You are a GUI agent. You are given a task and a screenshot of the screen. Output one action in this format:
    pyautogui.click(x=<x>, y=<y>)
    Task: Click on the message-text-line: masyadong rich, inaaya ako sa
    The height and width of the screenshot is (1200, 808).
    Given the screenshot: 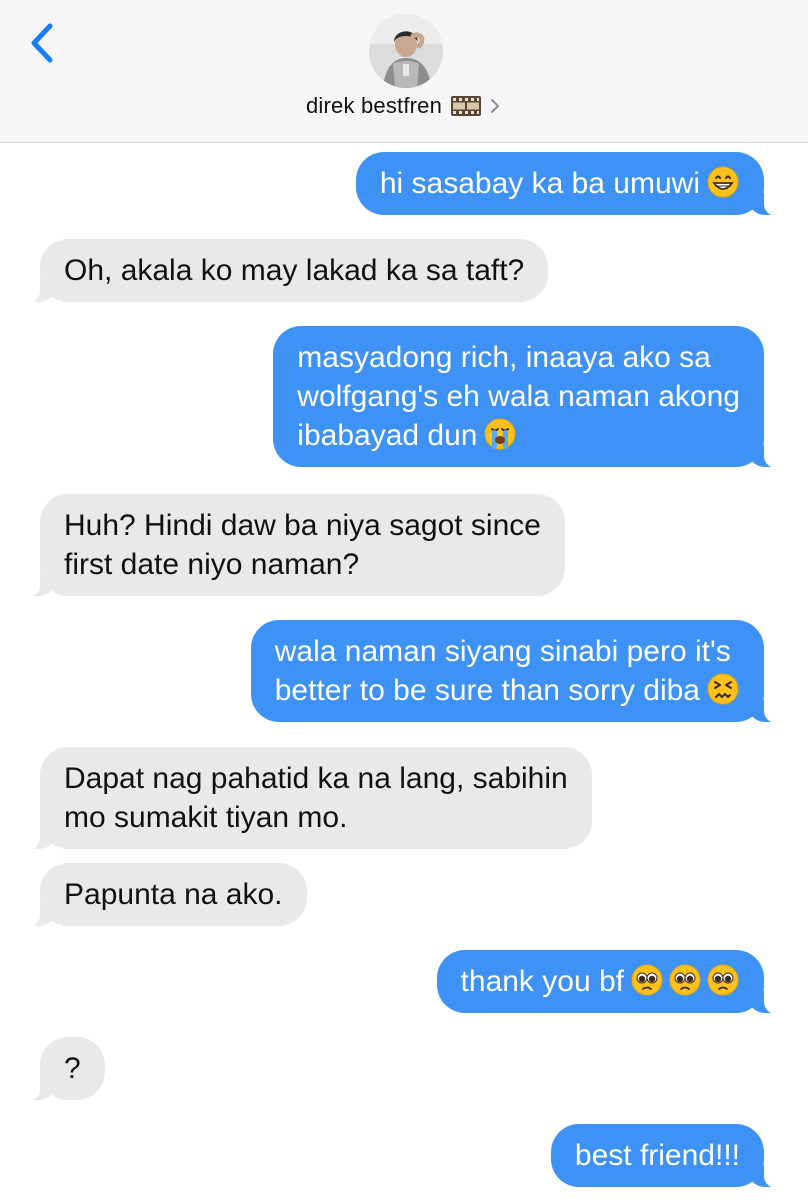 What is the action you would take?
    pyautogui.click(x=504, y=357)
    